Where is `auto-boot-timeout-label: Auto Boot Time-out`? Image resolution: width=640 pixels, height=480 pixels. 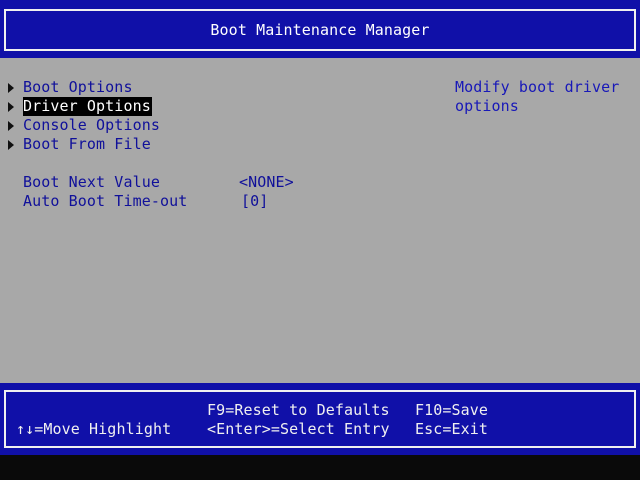
auto-boot-timeout-label: Auto Boot Time-out is located at coordinates (105, 201).